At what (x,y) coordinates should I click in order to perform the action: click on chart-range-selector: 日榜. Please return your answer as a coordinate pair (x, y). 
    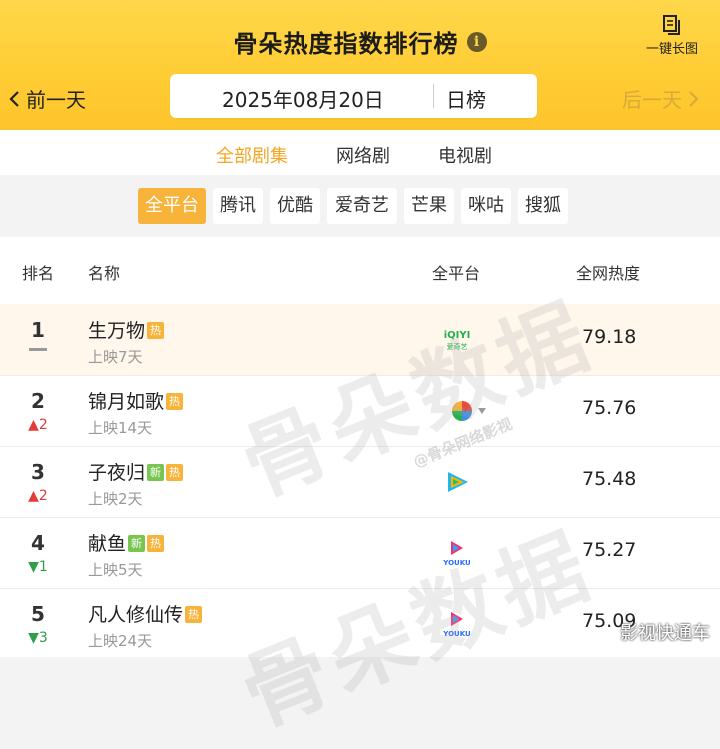
    Looking at the image, I should click on (466, 98).